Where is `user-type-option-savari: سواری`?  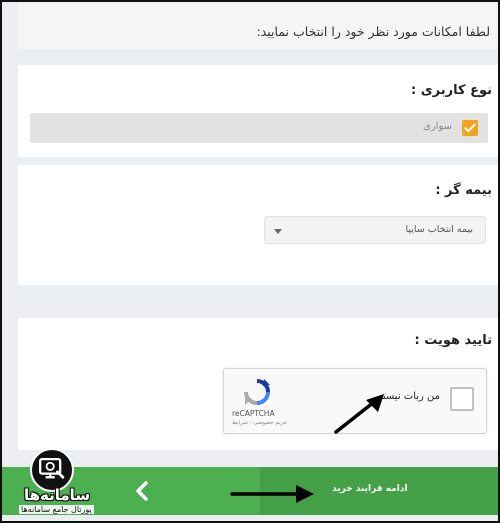
user-type-option-savari: سواری is located at coordinates (259, 128).